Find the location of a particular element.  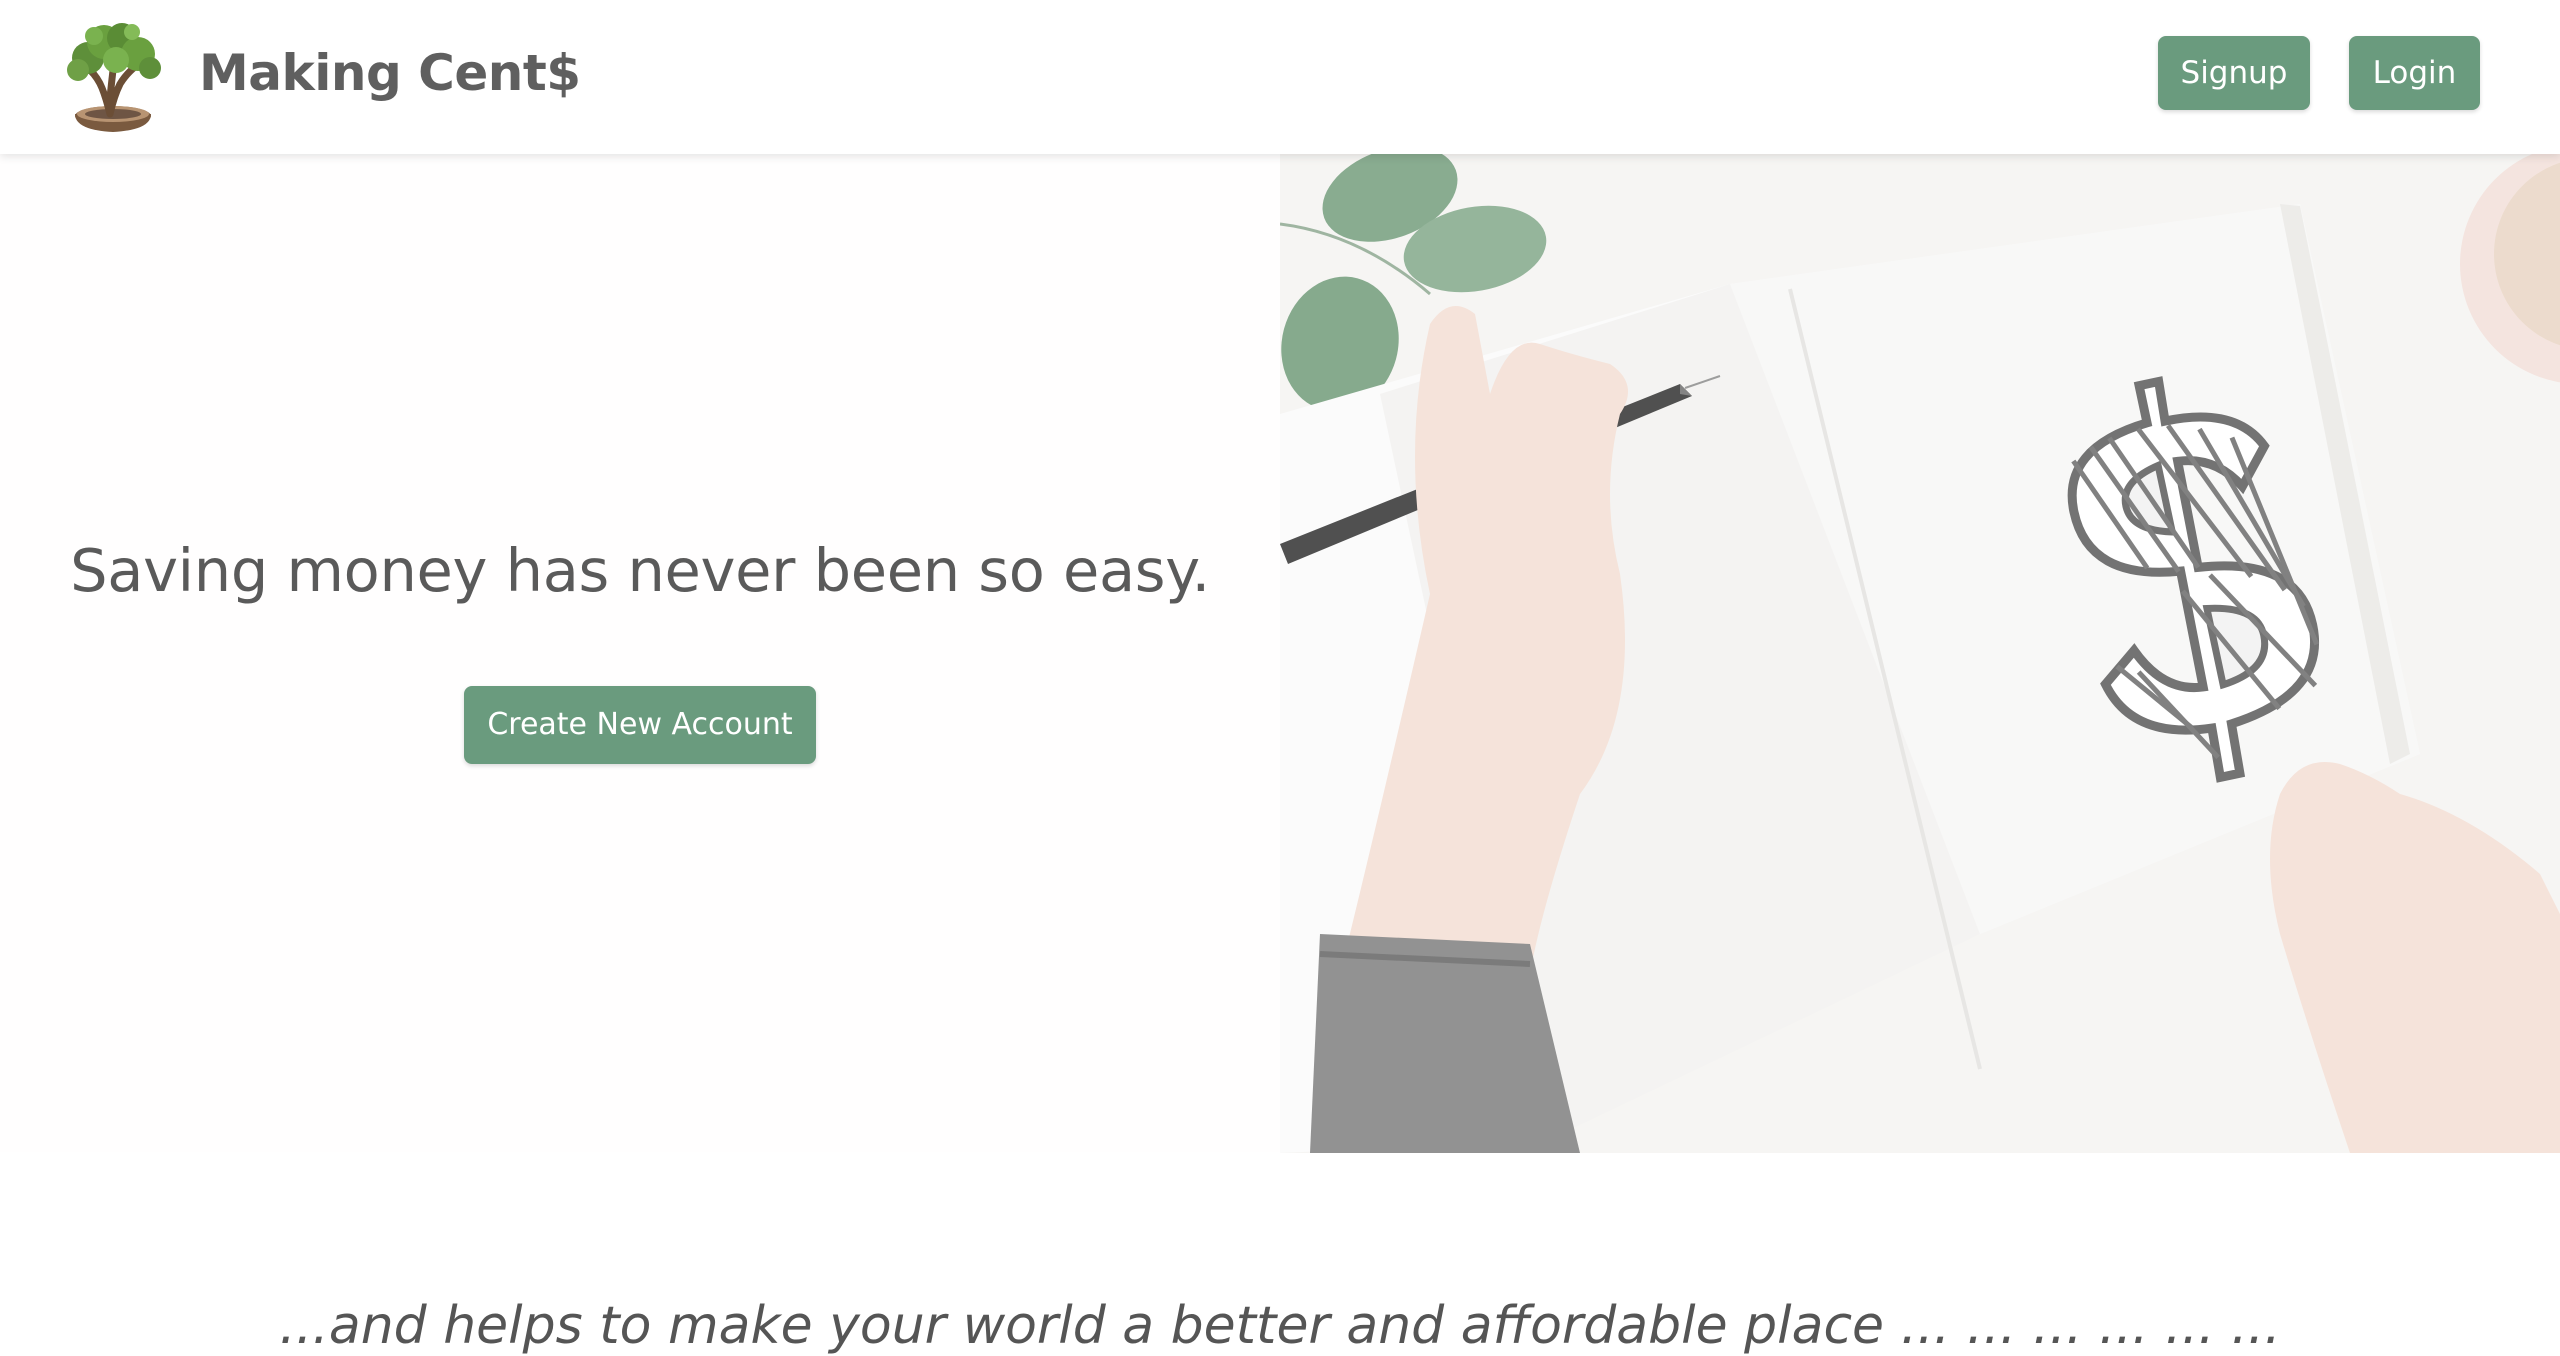

brand-name: Making Cent$ is located at coordinates (390, 73).